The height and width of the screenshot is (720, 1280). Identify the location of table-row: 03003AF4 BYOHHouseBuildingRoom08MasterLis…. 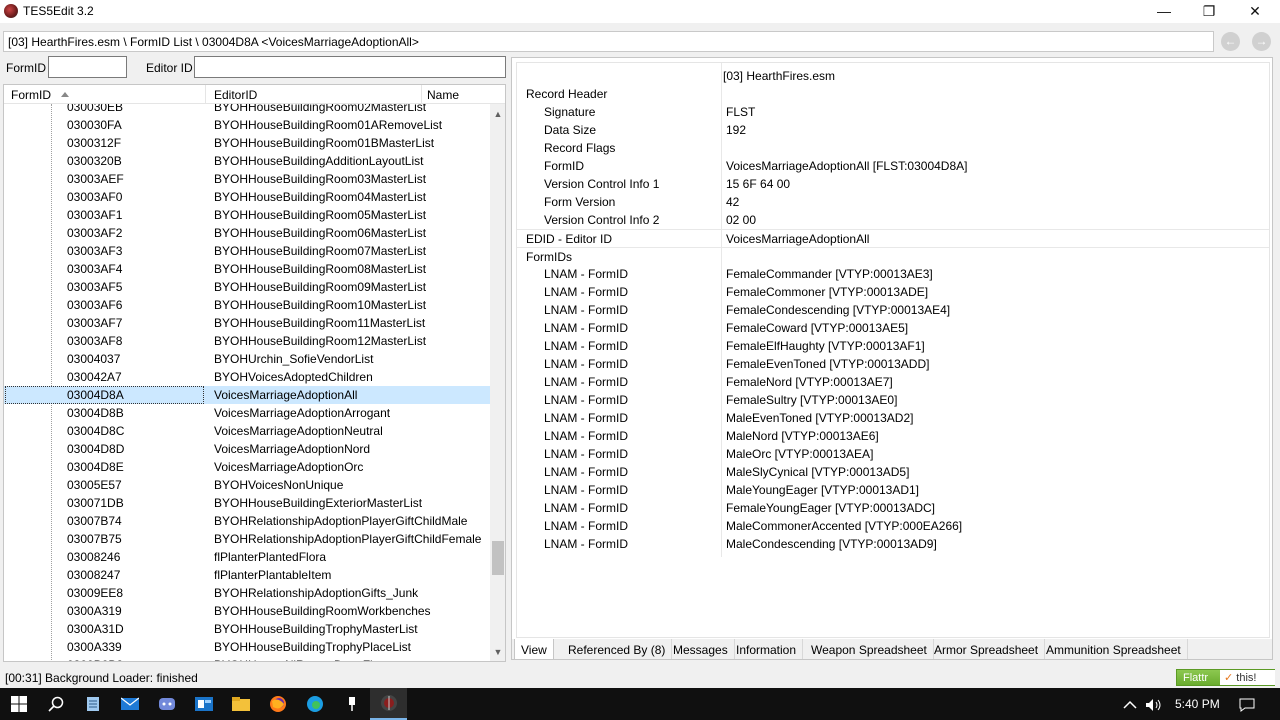
(247, 269).